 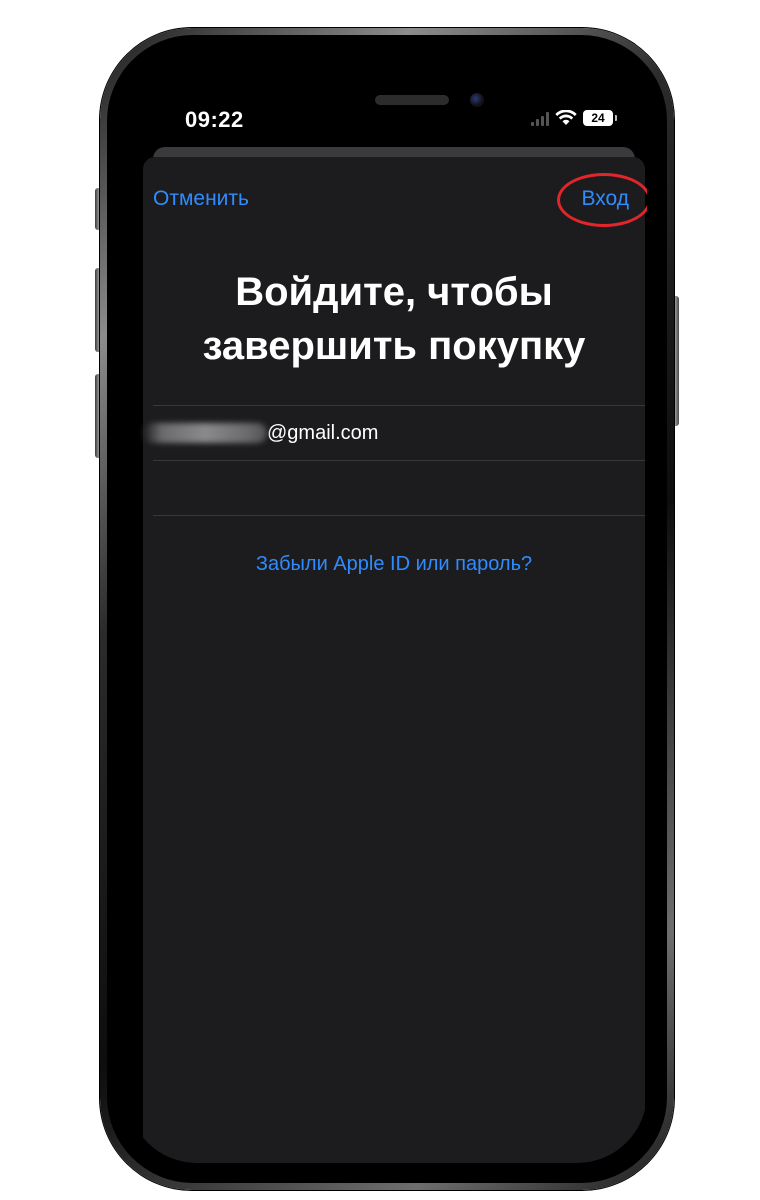 I want to click on status-icons: 24, so click(x=574, y=118).